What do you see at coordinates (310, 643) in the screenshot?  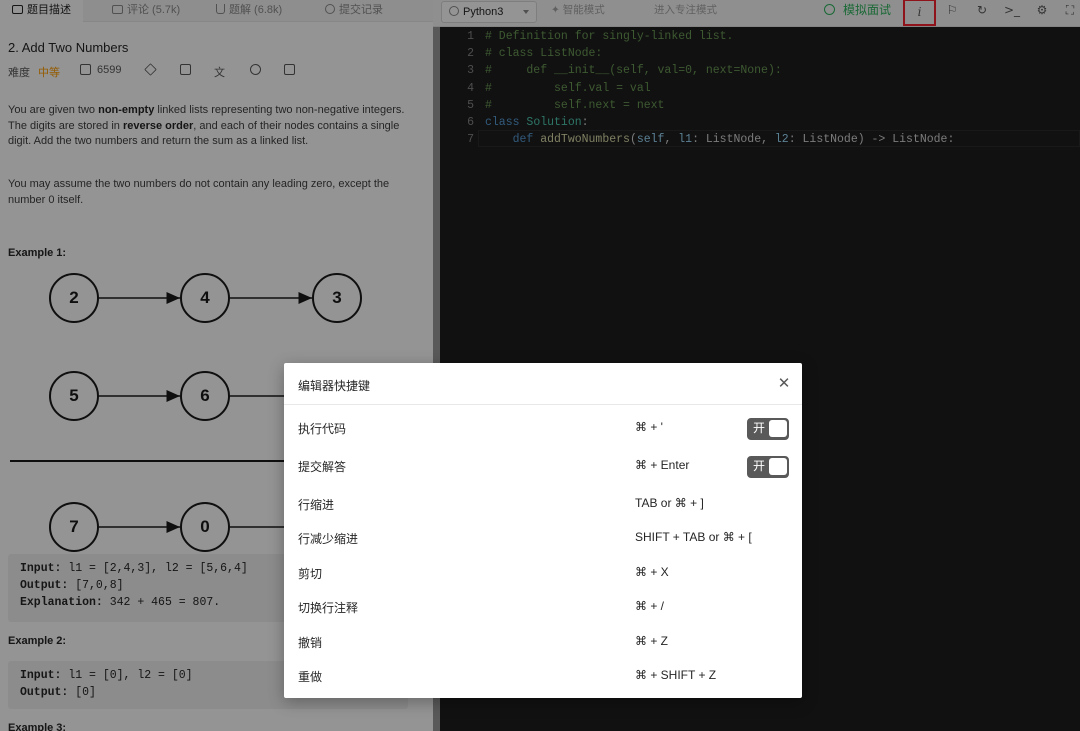 I see `shortcut-name: 撤销` at bounding box center [310, 643].